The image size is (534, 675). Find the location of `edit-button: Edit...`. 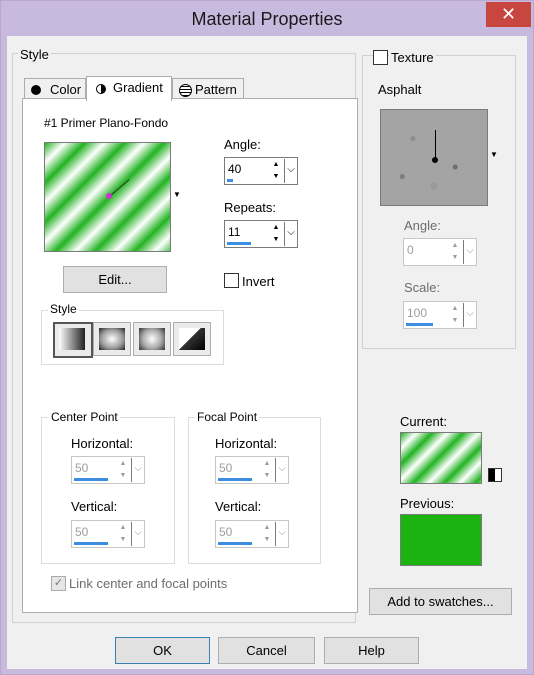

edit-button: Edit... is located at coordinates (115, 279).